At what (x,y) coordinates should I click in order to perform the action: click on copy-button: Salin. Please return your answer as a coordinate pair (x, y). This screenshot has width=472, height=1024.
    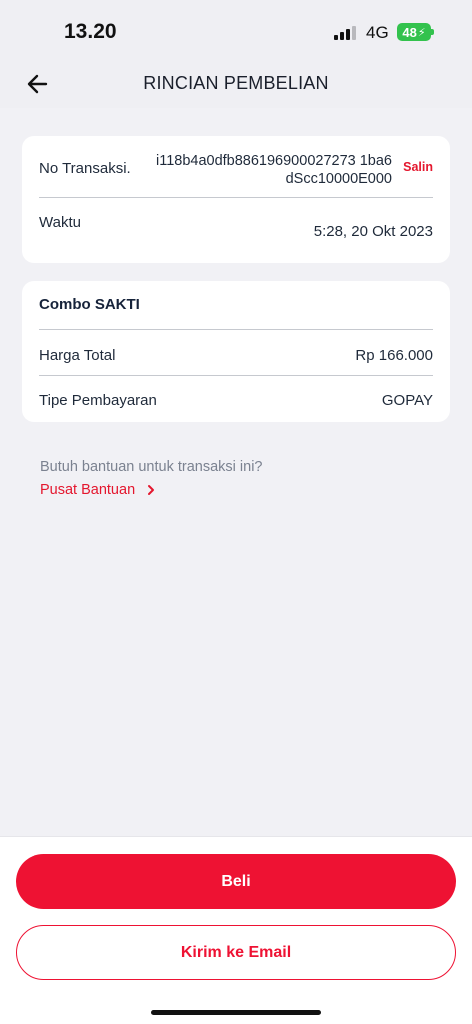
    Looking at the image, I should click on (418, 167).